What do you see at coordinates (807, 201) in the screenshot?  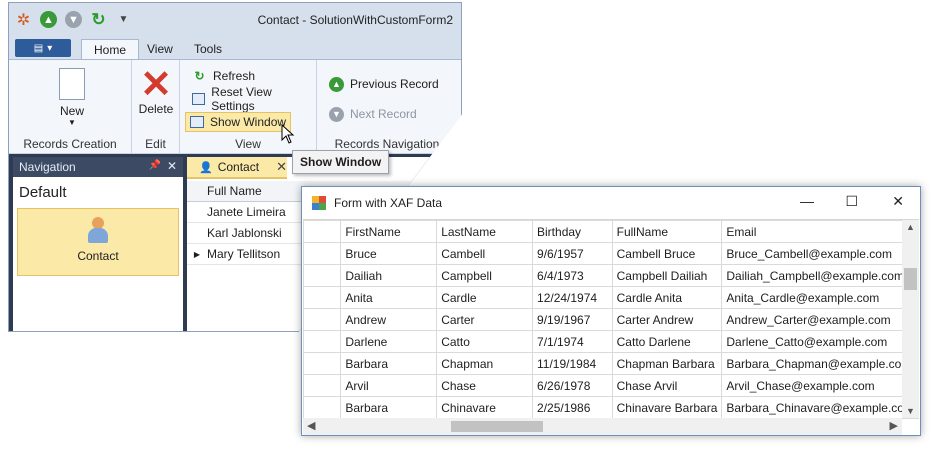 I see `minimize-button: —` at bounding box center [807, 201].